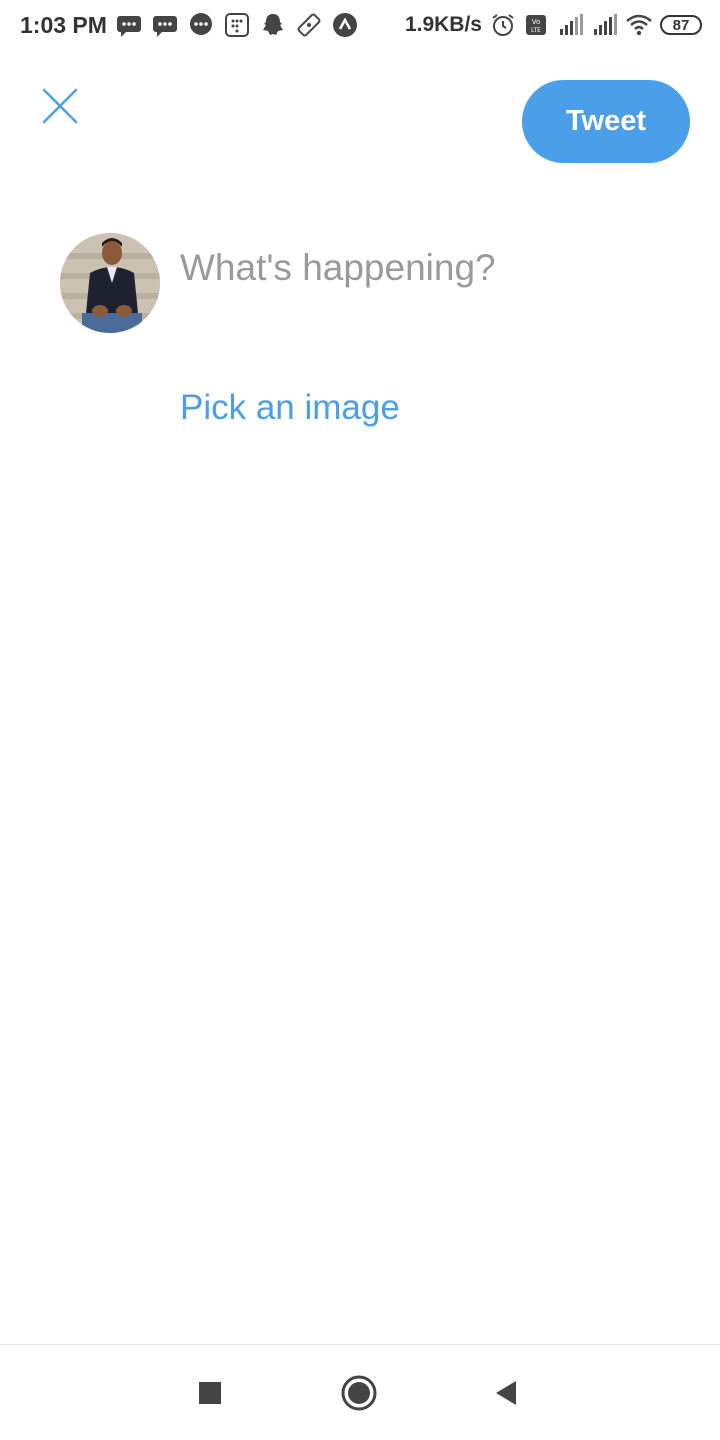 The width and height of the screenshot is (720, 1440). I want to click on svg-text: LTE, so click(536, 30).